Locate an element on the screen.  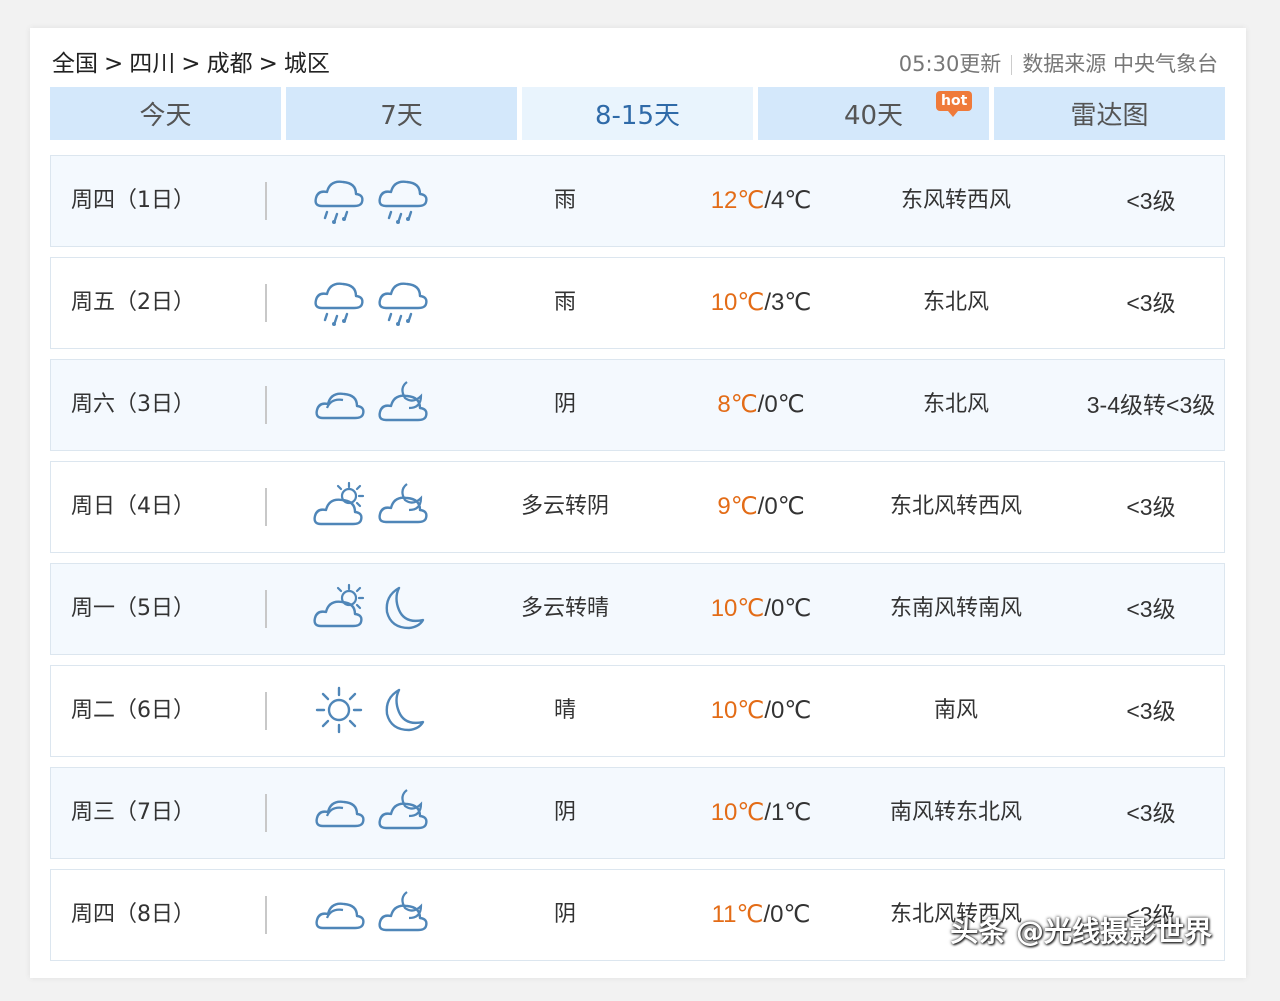
tab-label: 40天 is located at coordinates (873, 116).